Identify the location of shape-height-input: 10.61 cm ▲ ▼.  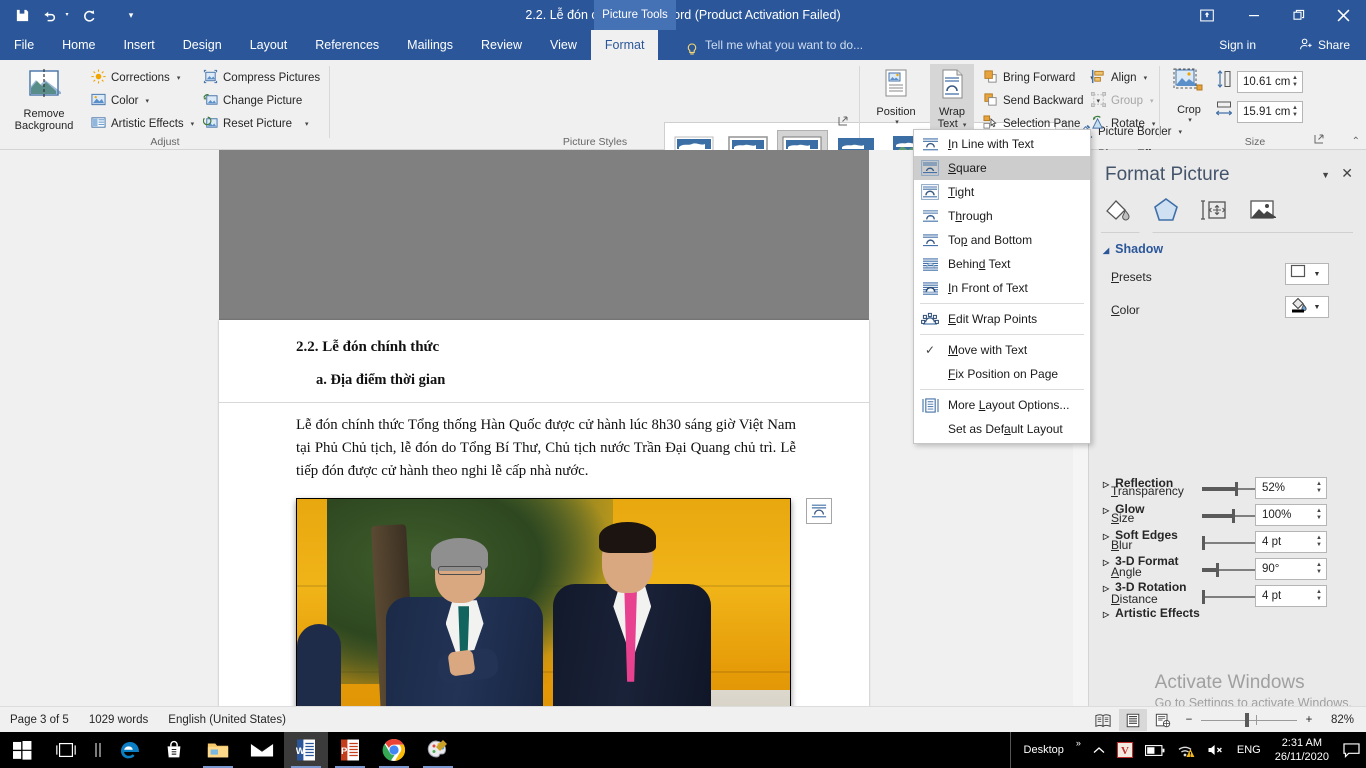
(1270, 81).